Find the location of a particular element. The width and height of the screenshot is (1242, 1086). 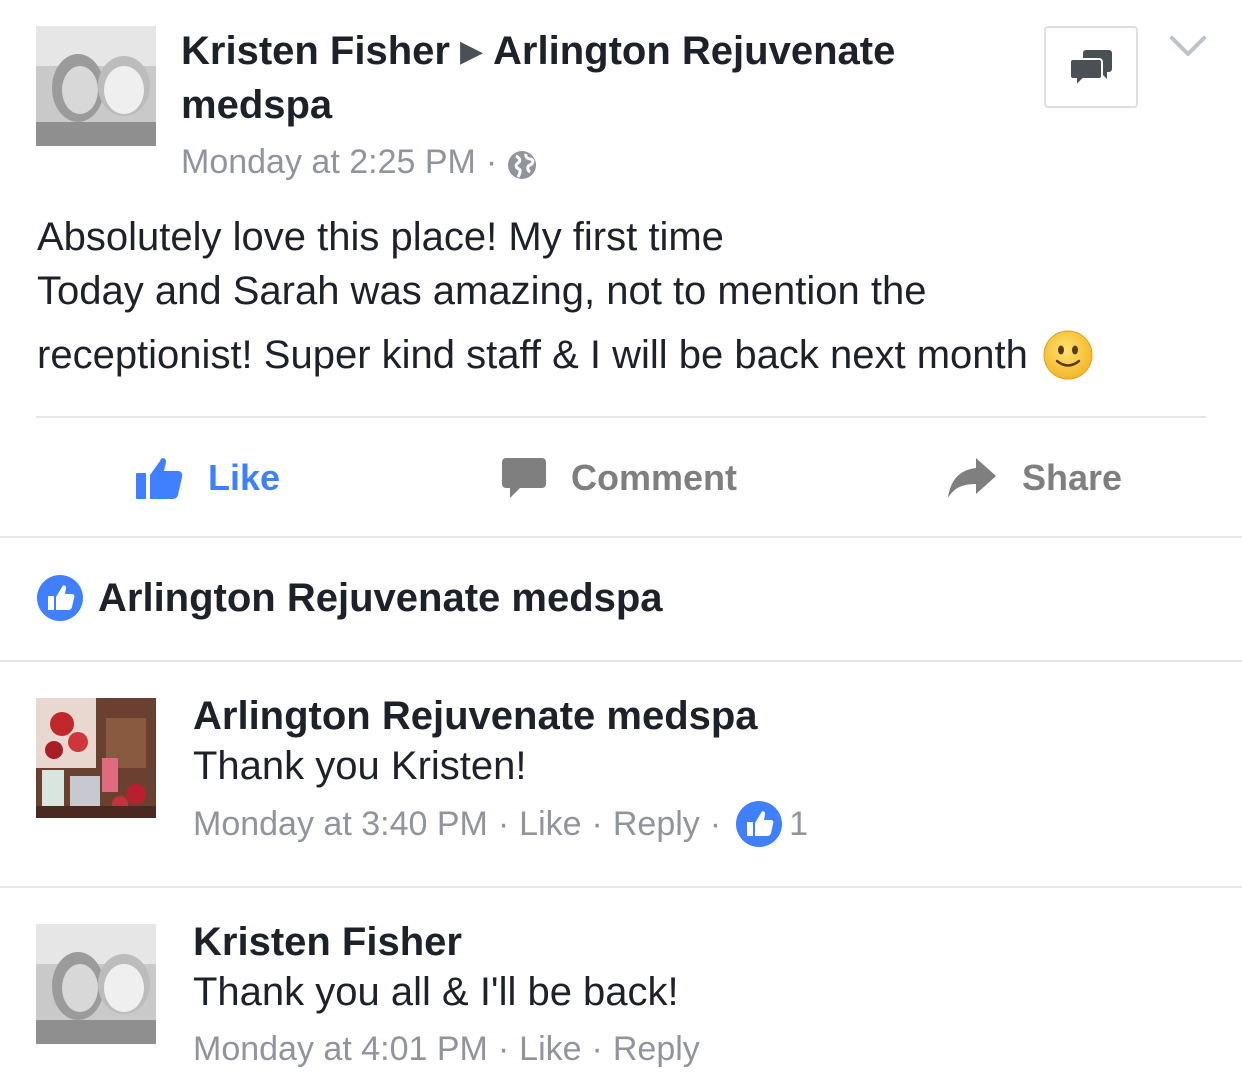

likes-summary: Arlington Rejuvenate medspa is located at coordinates (349, 598).